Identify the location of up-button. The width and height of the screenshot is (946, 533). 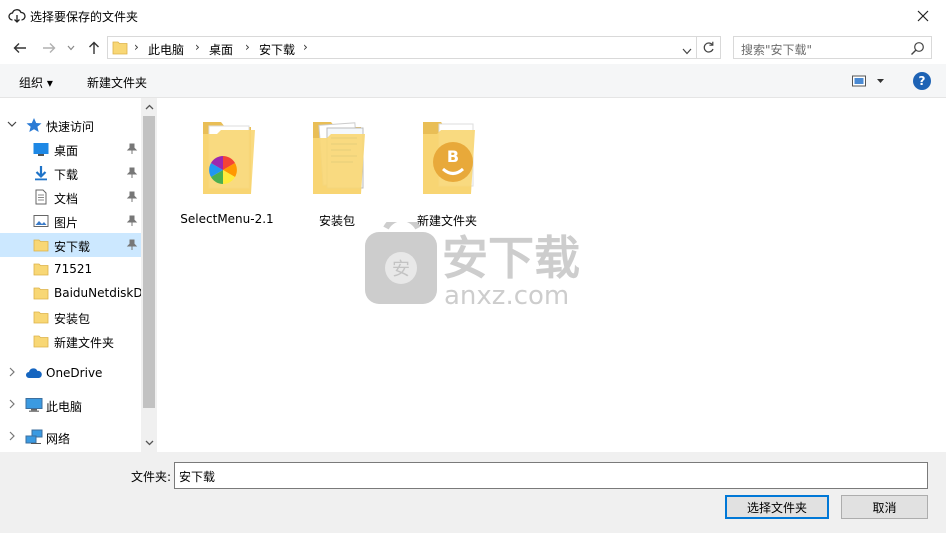
(94, 48).